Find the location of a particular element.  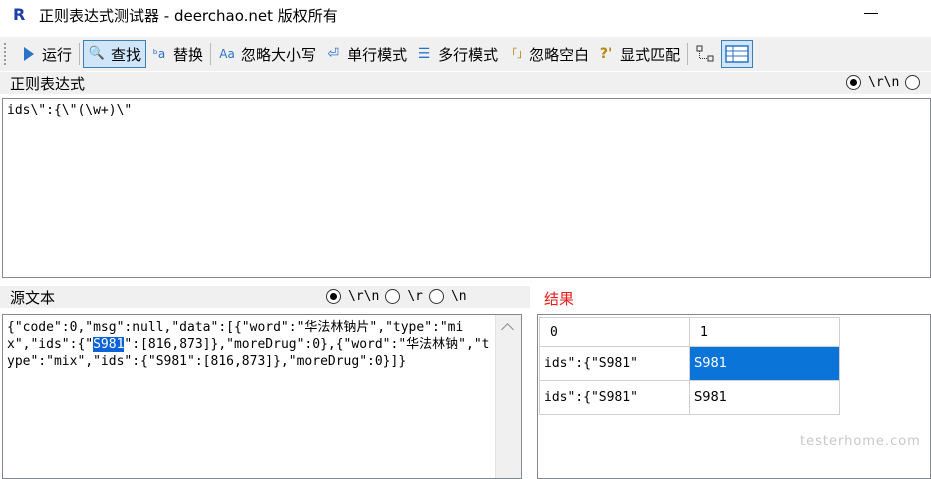

app-logo-icon: R is located at coordinates (19, 14).